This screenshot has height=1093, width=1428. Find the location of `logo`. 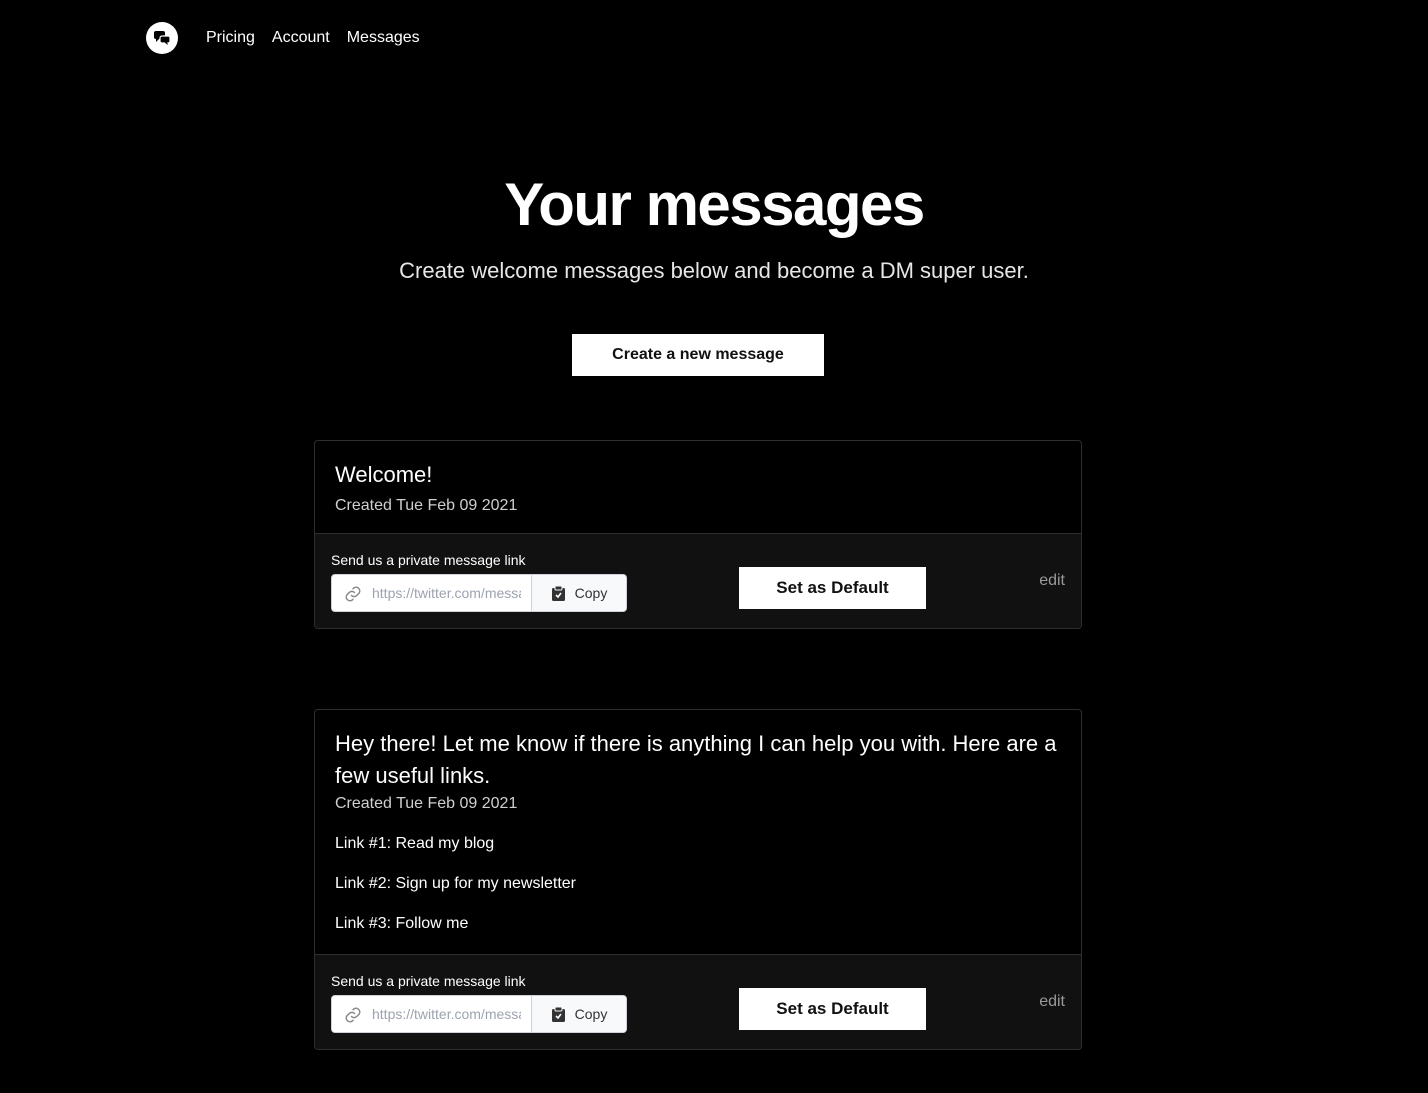

logo is located at coordinates (162, 38).